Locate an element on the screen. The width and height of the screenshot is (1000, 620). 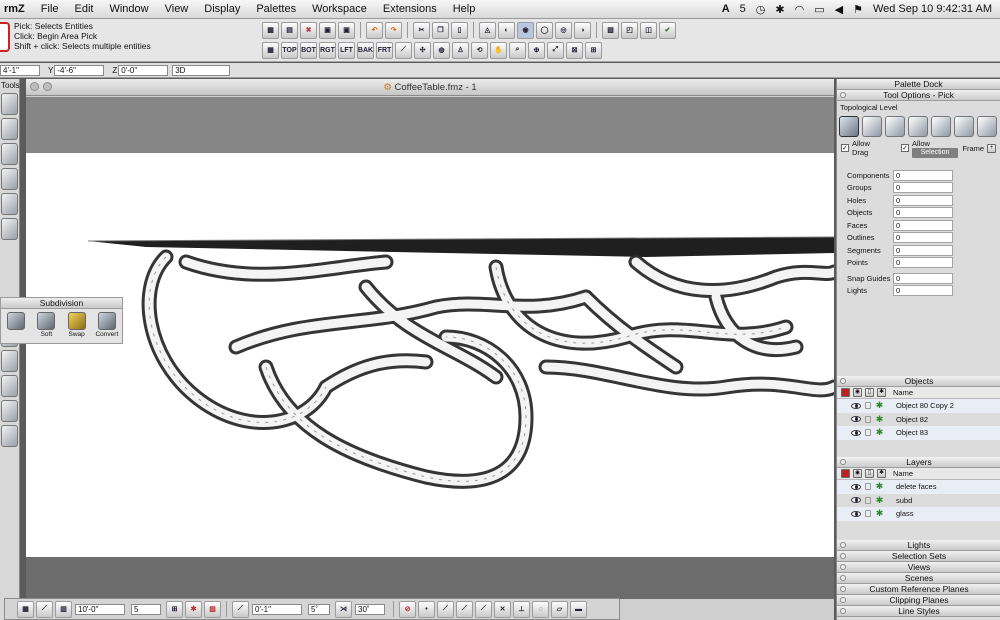
menu-palettes: Palettes is located at coordinates (276, 9).